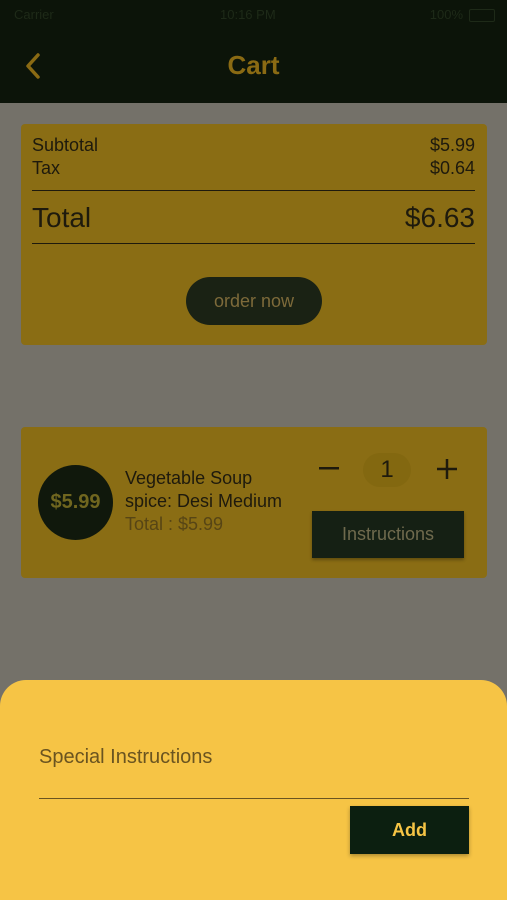 Image resolution: width=507 pixels, height=900 pixels. I want to click on price-badge: $5.99, so click(75, 502).